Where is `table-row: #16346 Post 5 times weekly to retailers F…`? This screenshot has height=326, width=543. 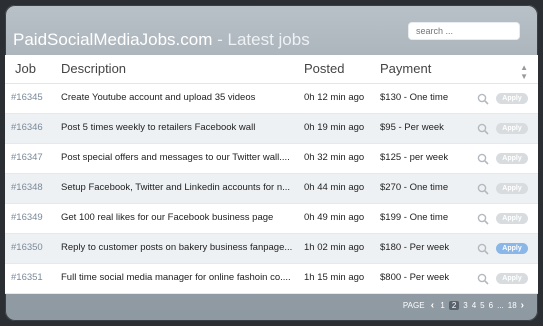
table-row: #16346 Post 5 times weekly to retailers F… is located at coordinates (271, 129).